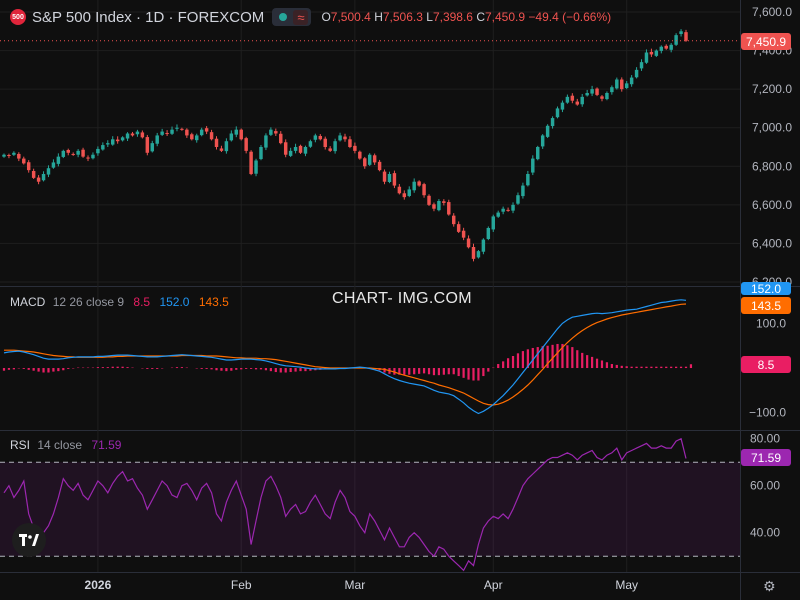  Describe the element at coordinates (765, 533) in the screenshot. I see `rsi-axis-tick: 40.00` at that location.